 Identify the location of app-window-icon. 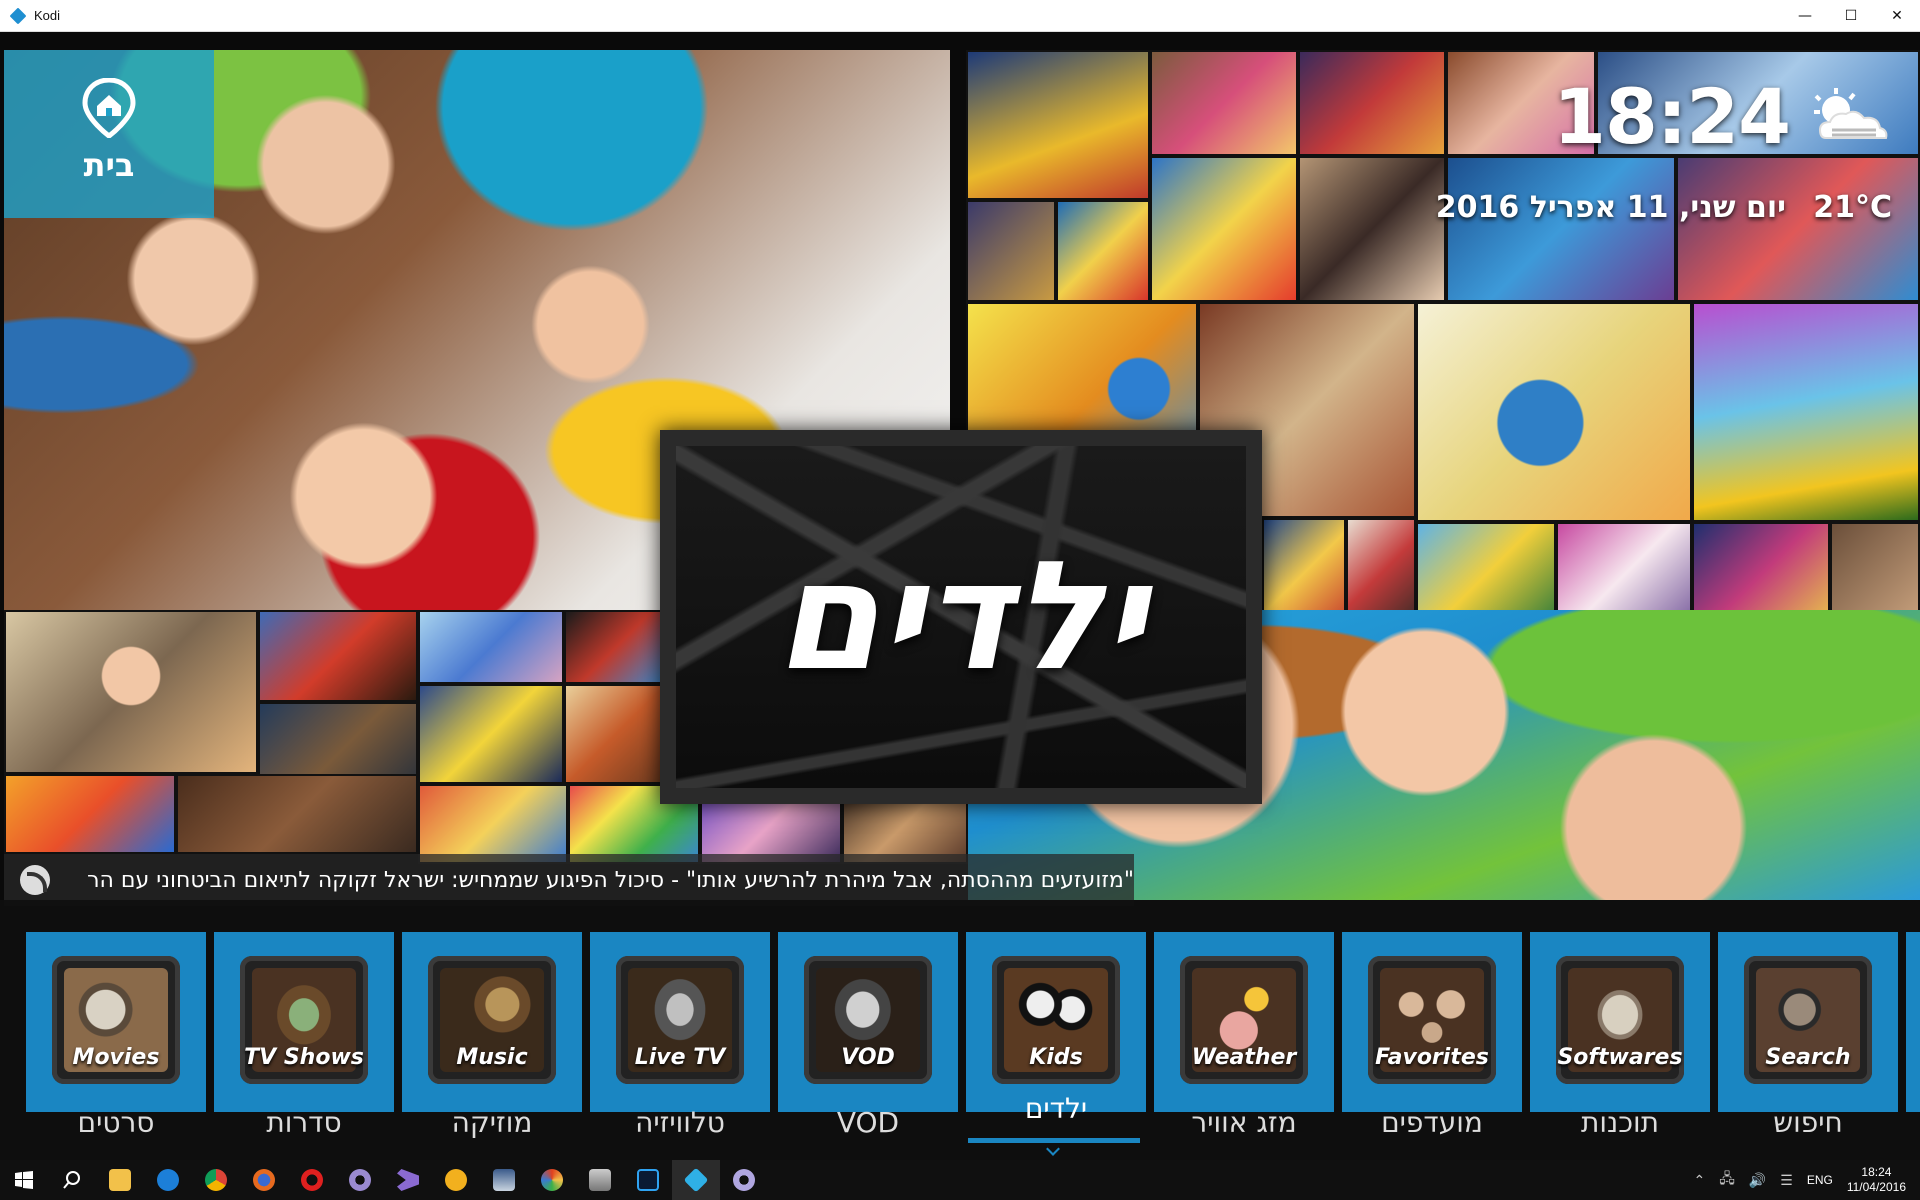
(504, 1180).